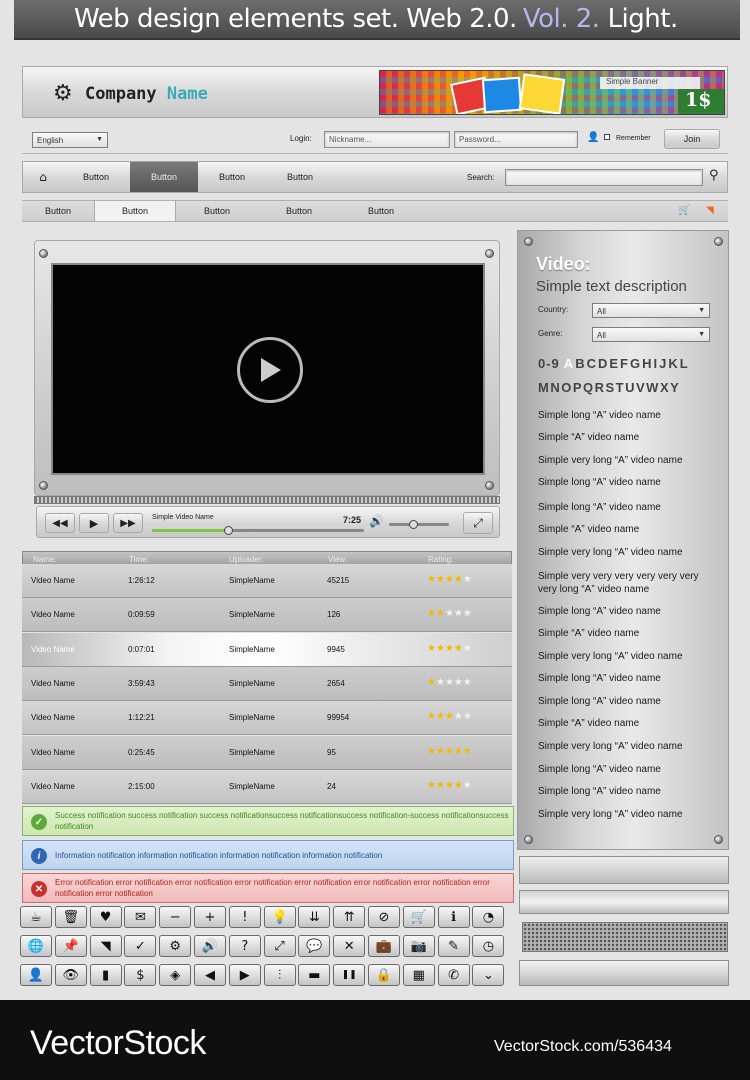 The width and height of the screenshot is (750, 1080). What do you see at coordinates (673, 363) in the screenshot?
I see `alphabet-letter: K` at bounding box center [673, 363].